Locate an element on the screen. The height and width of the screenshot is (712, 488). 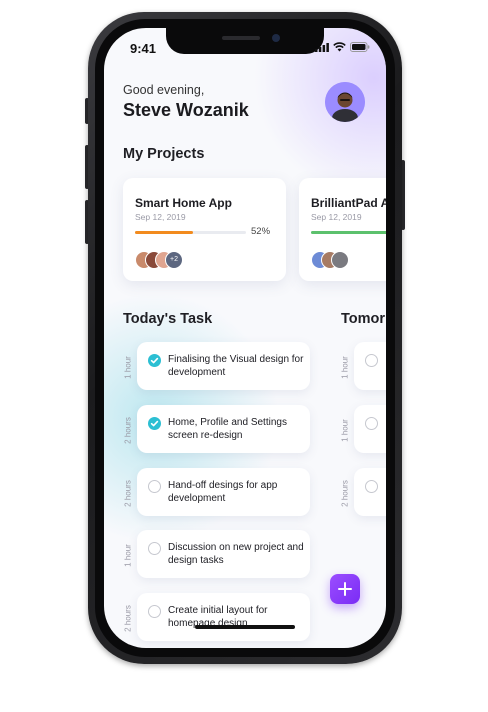
task-text: Hand-off desings for app development is located at coordinates (223, 492).